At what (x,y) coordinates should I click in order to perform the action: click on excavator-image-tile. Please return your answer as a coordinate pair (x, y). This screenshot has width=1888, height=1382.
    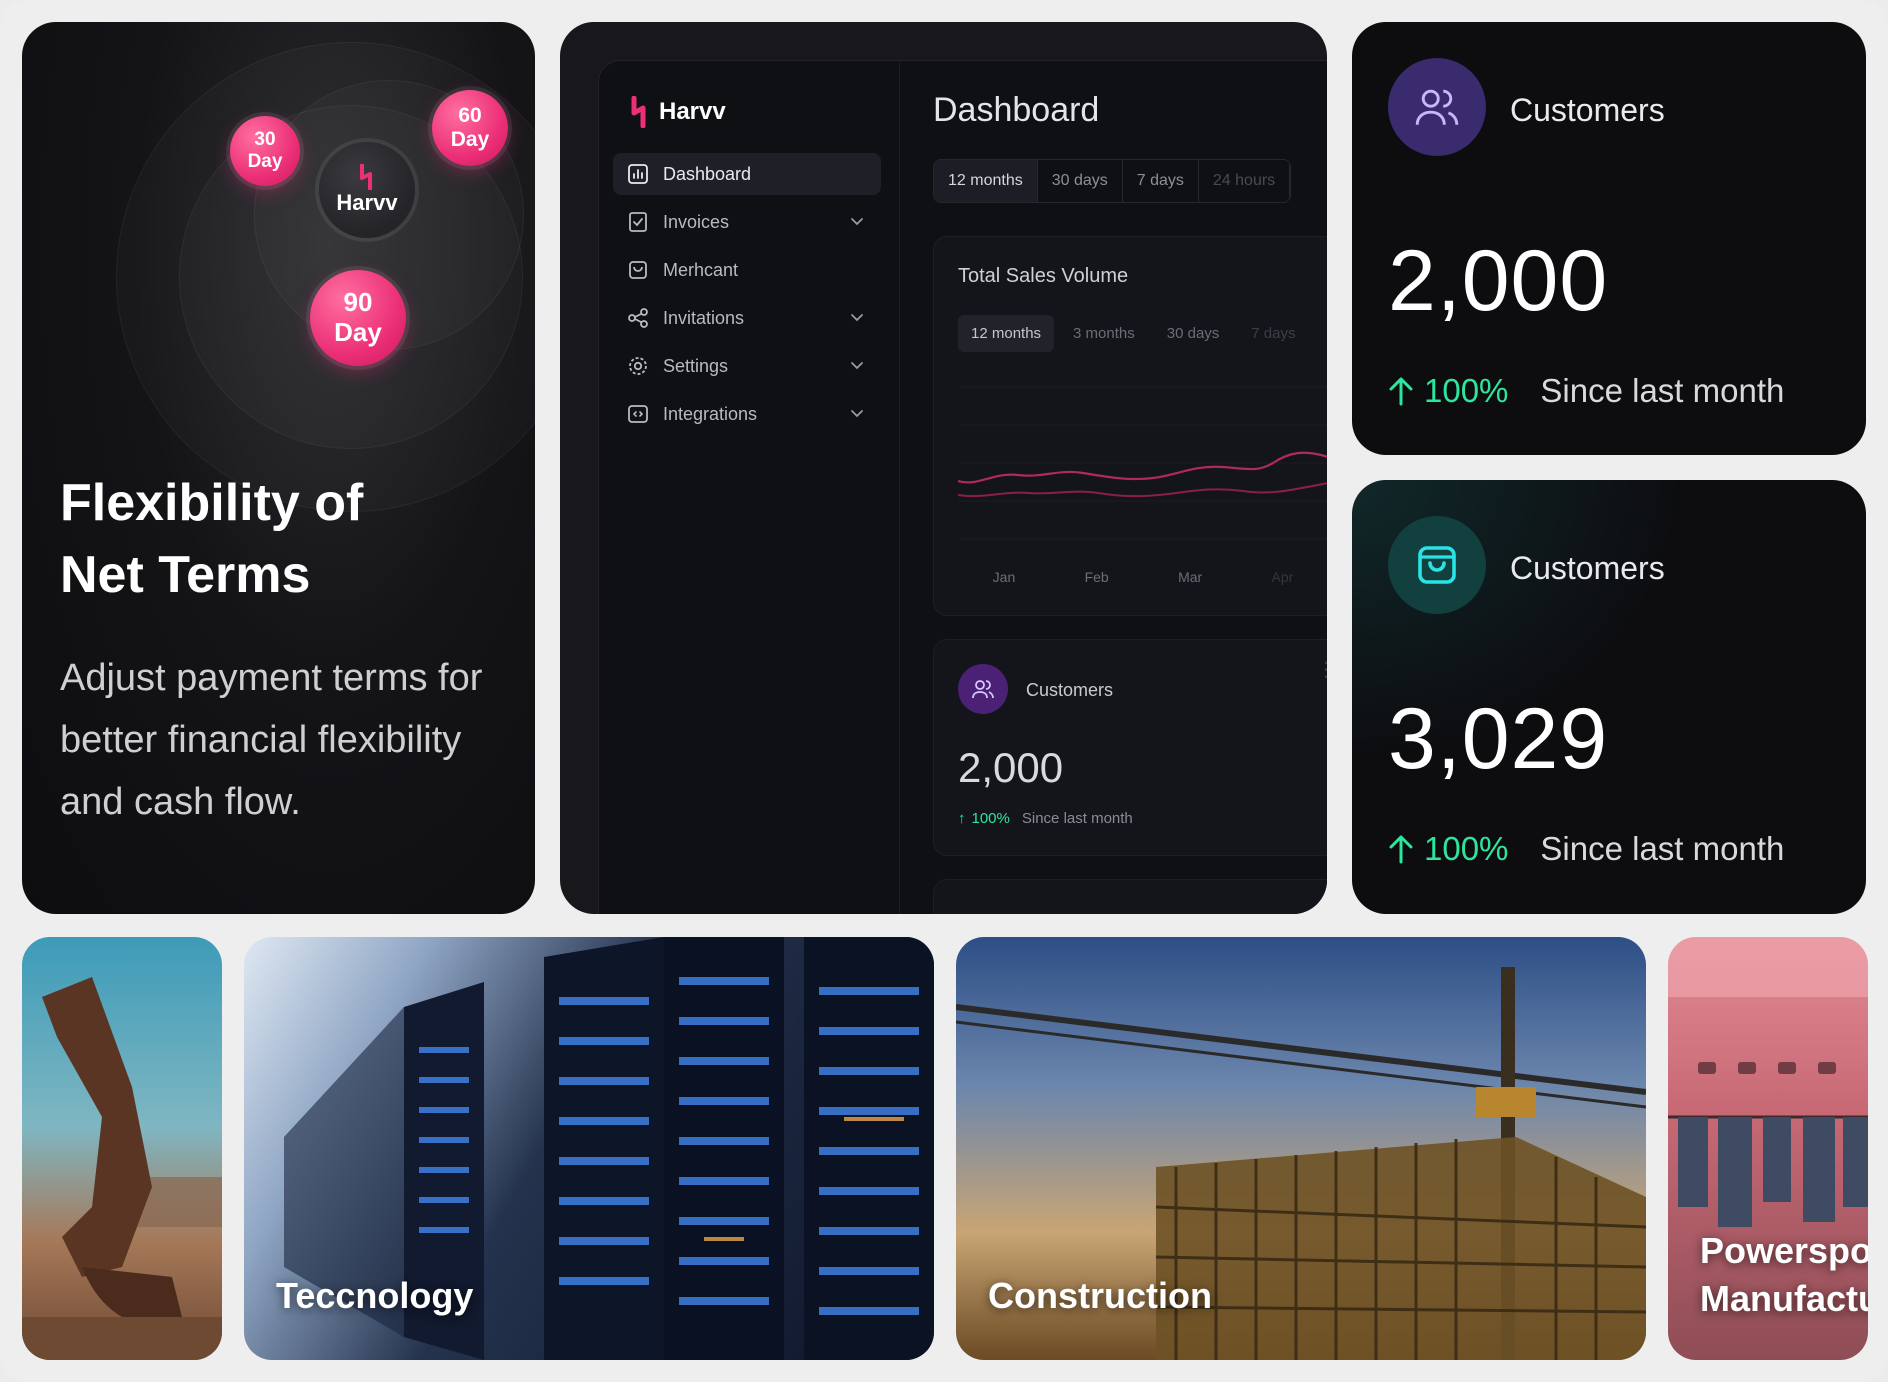
    Looking at the image, I should click on (122, 1148).